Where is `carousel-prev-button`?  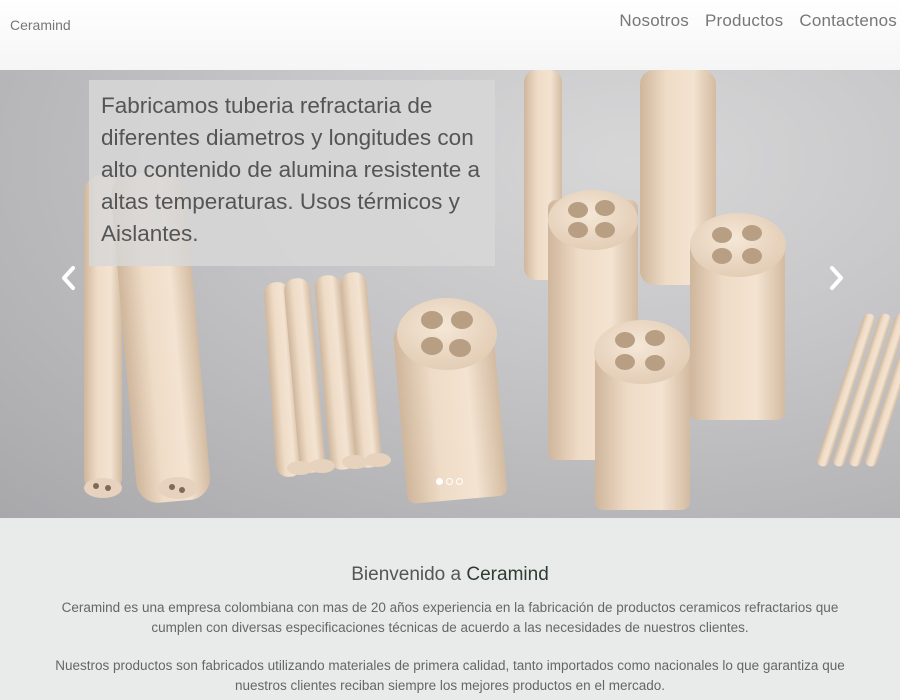 carousel-prev-button is located at coordinates (69, 278).